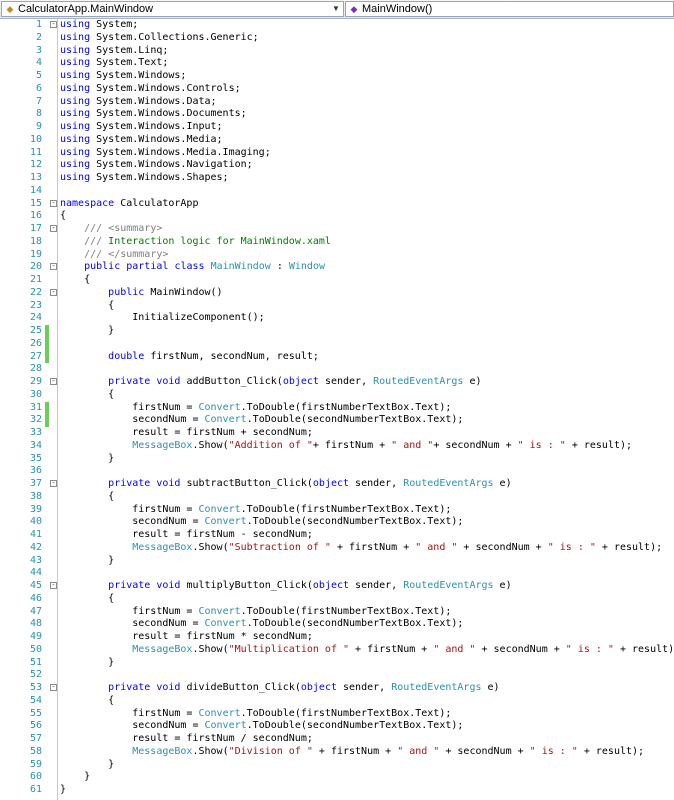 The image size is (674, 800). What do you see at coordinates (337, 777) in the screenshot?
I see `code-line: 60 }` at bounding box center [337, 777].